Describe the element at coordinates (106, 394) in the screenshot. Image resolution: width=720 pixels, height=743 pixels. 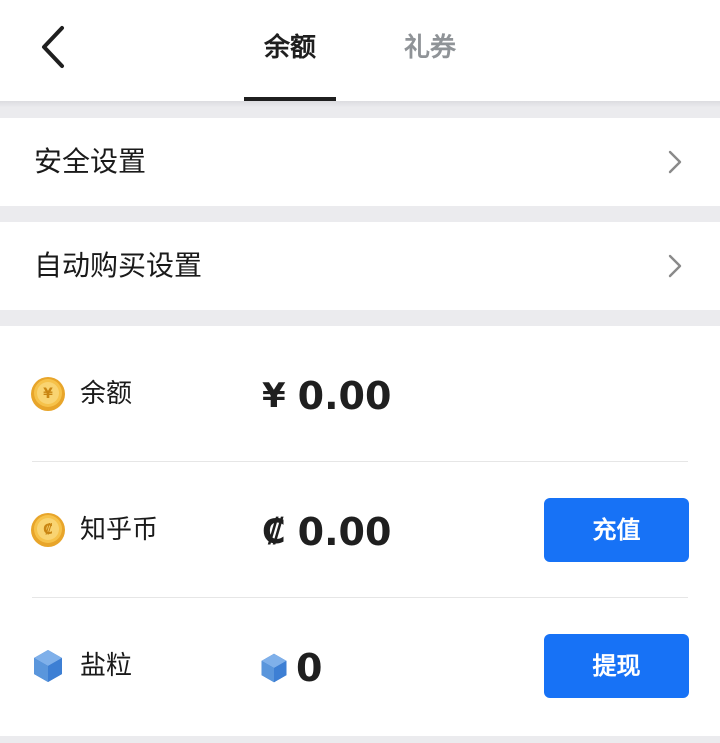
I see `balance-label: 余额` at that location.